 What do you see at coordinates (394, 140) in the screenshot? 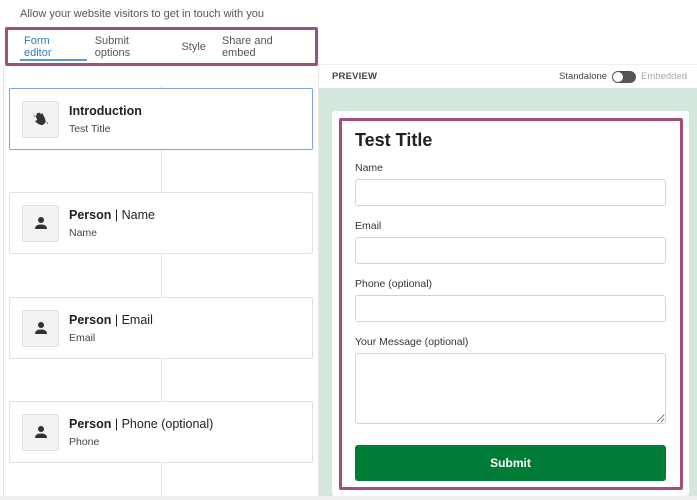
I see `form-title: Test Title` at bounding box center [394, 140].